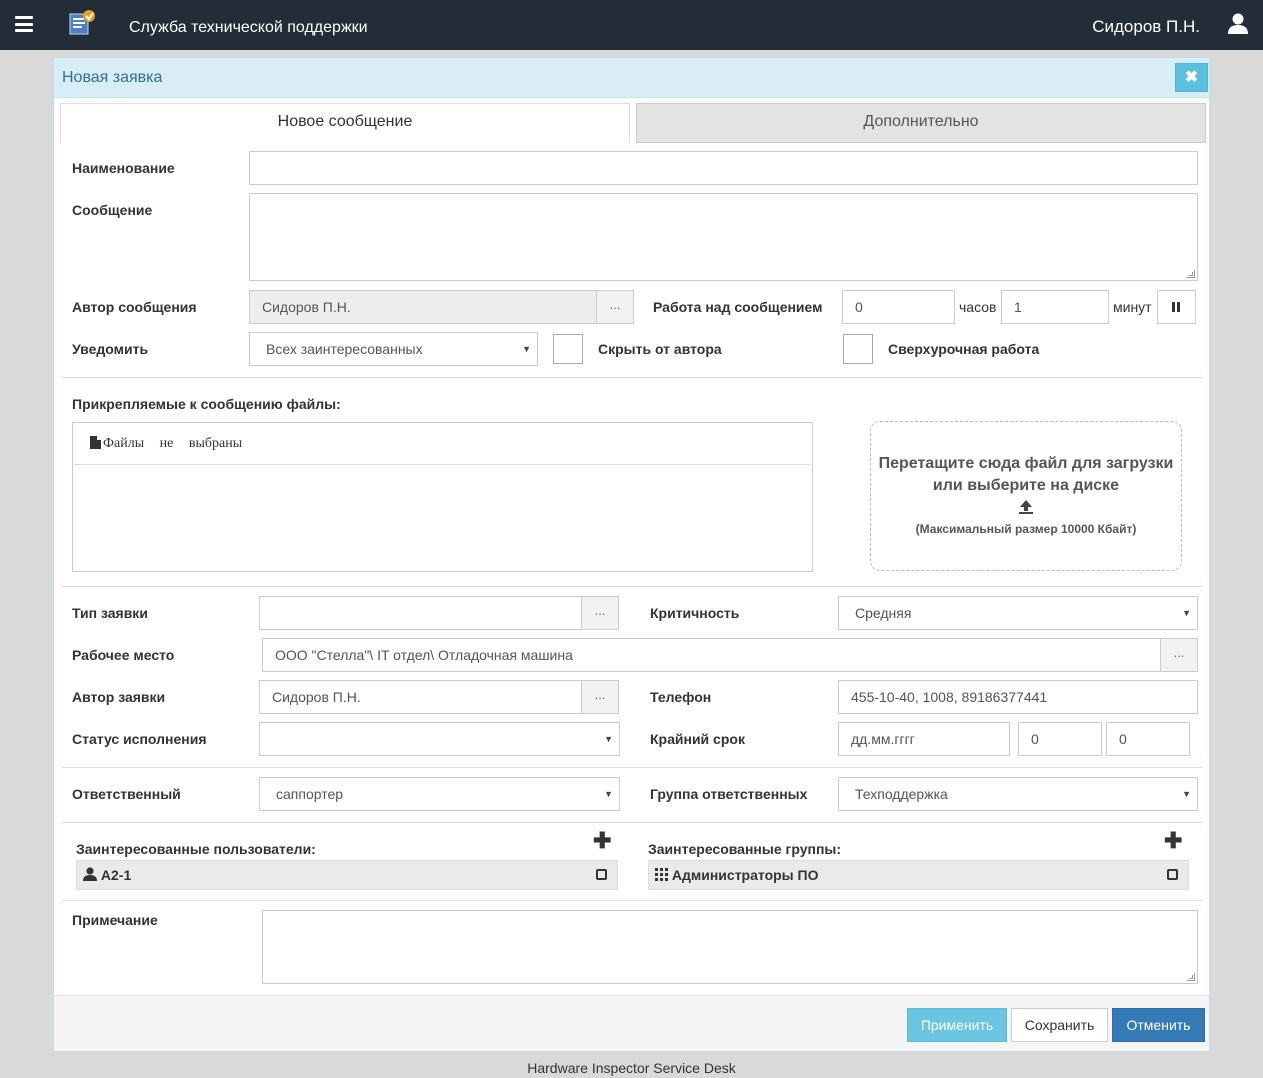  What do you see at coordinates (631, 78) in the screenshot?
I see `modal-header: Новая заявка ✖` at bounding box center [631, 78].